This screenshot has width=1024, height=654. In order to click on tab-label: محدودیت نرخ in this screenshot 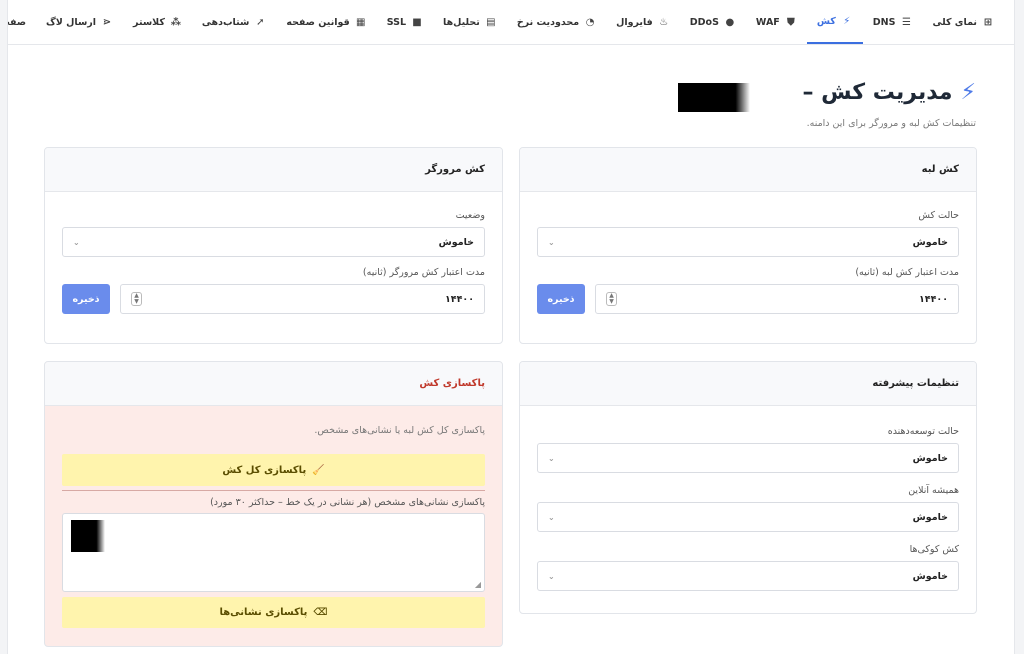, I will do `click(548, 22)`.